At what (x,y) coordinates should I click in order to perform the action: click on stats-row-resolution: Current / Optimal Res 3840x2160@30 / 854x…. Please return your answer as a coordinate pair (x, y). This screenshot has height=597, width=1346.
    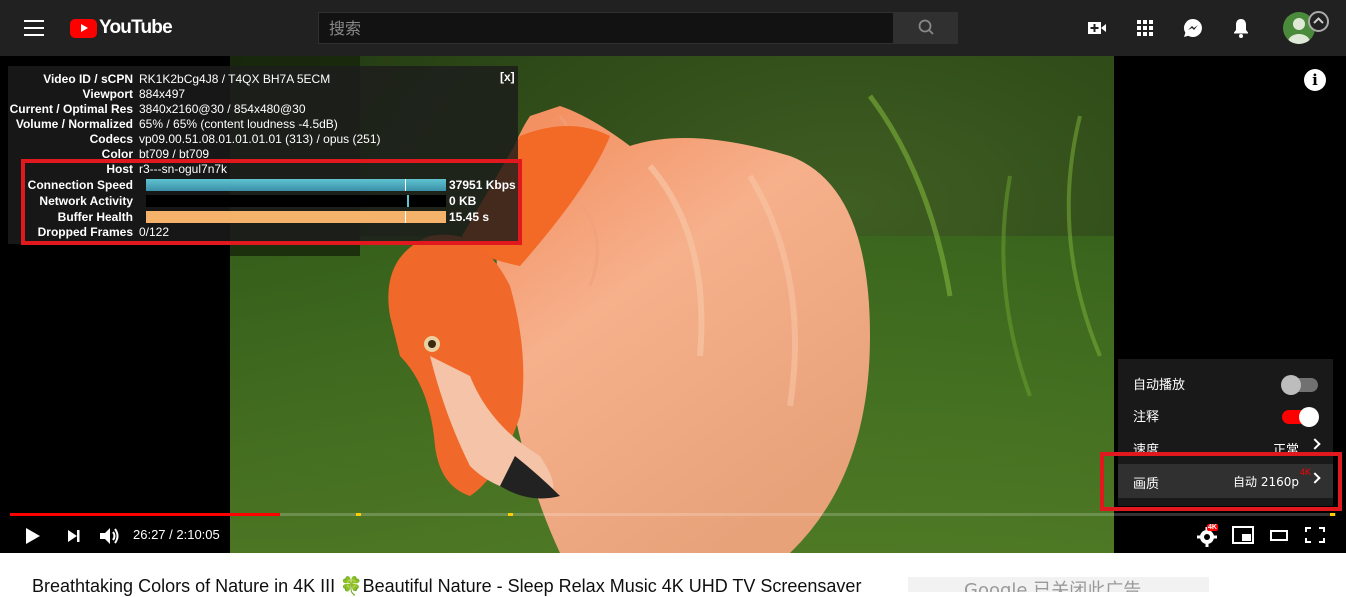
    Looking at the image, I should click on (157, 109).